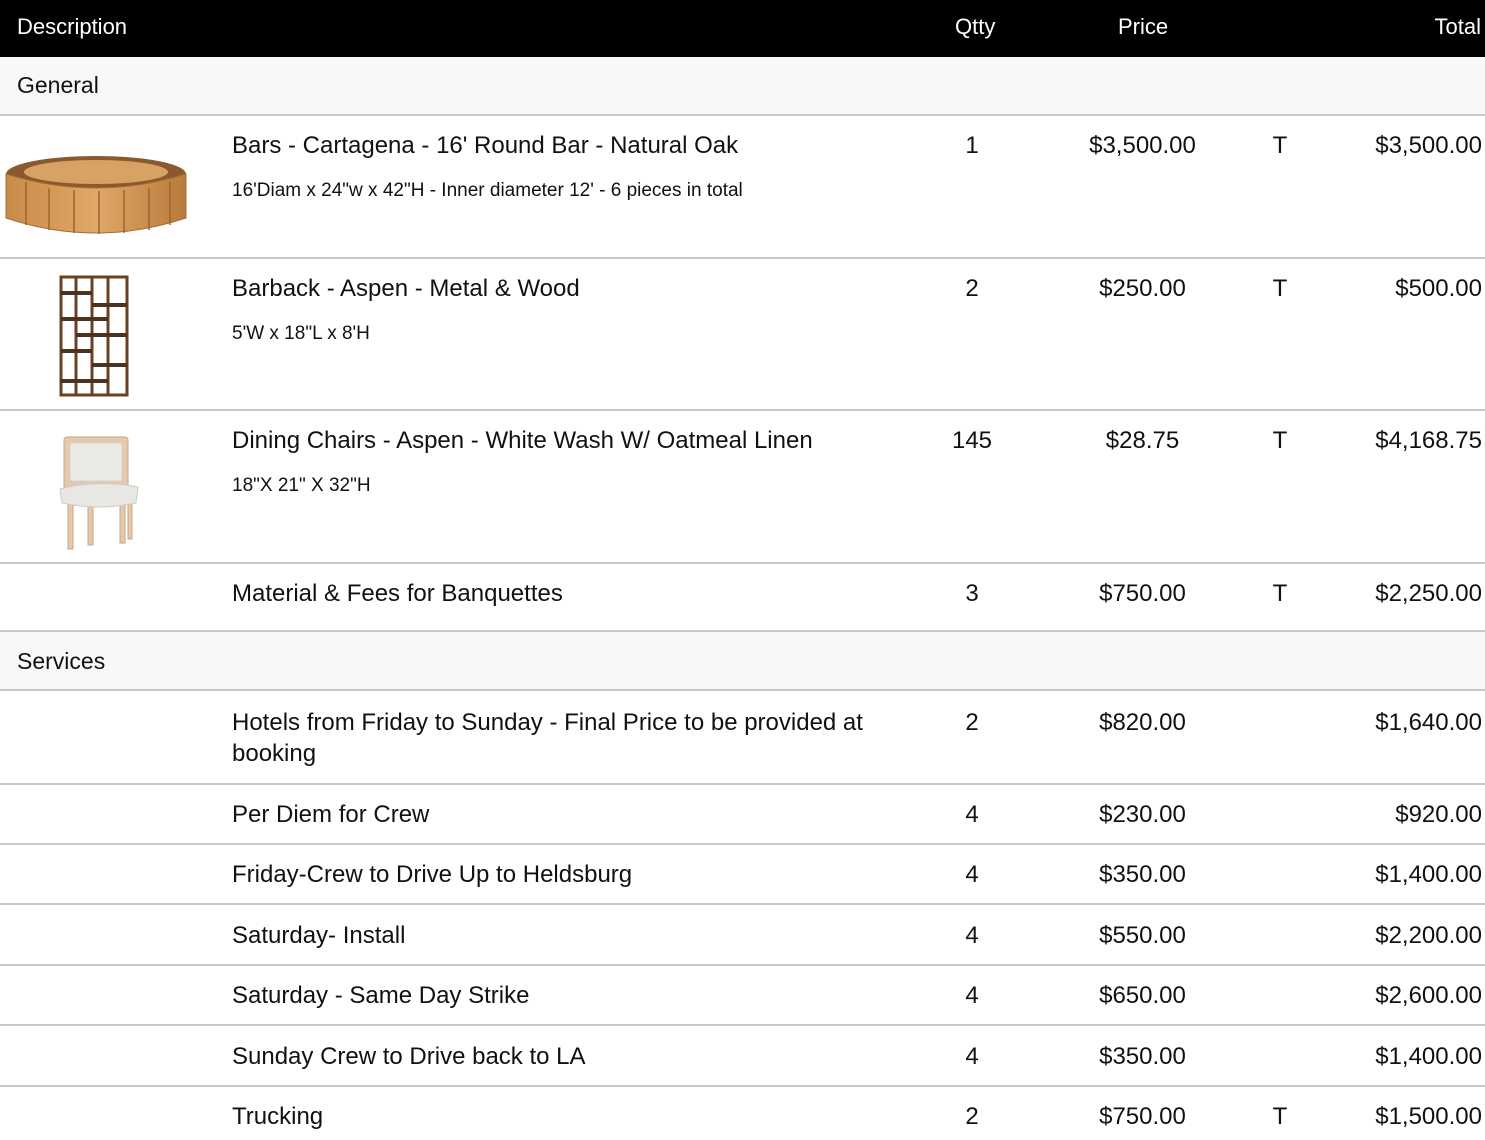 The width and height of the screenshot is (1485, 1140). I want to click on item-price: $3,500.00, so click(1142, 145).